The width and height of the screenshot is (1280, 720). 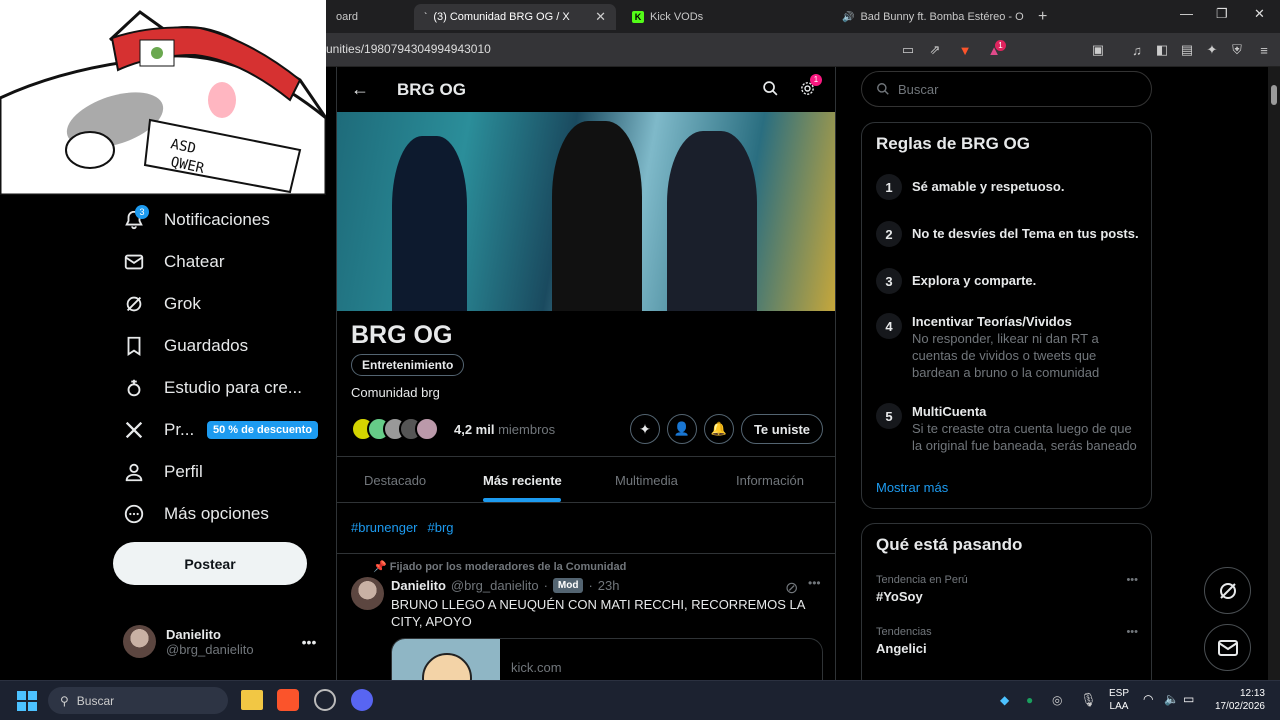 I want to click on member-avatars, so click(x=395, y=429).